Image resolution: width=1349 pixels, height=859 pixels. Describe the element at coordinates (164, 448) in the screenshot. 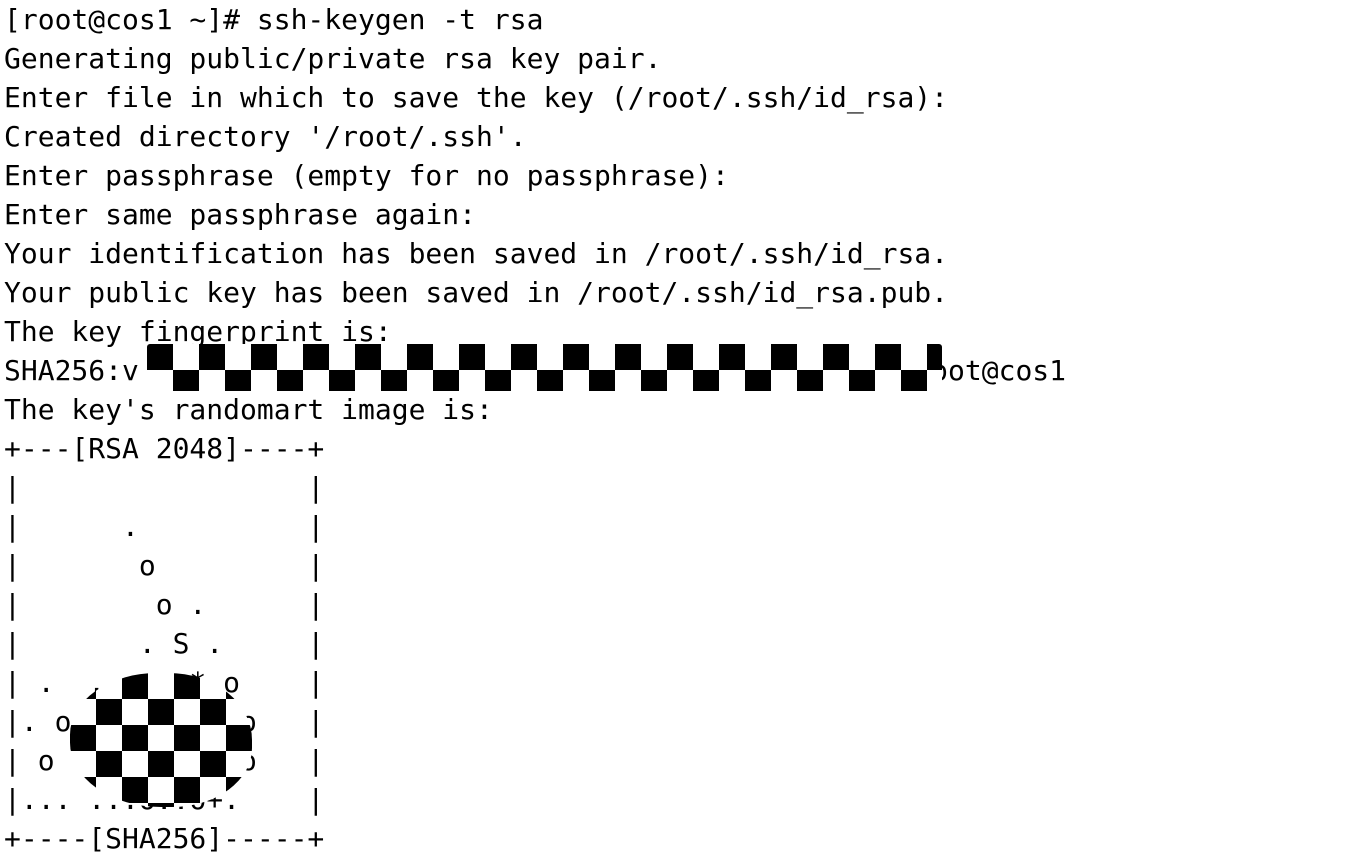

I see `randomart-top-border: +---[RSA 2048]----+` at that location.